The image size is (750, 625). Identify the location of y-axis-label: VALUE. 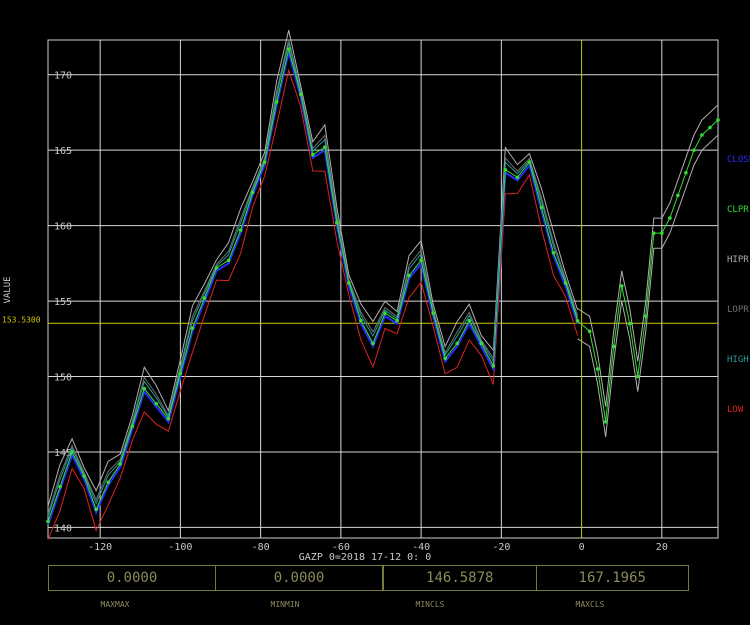
(8, 289).